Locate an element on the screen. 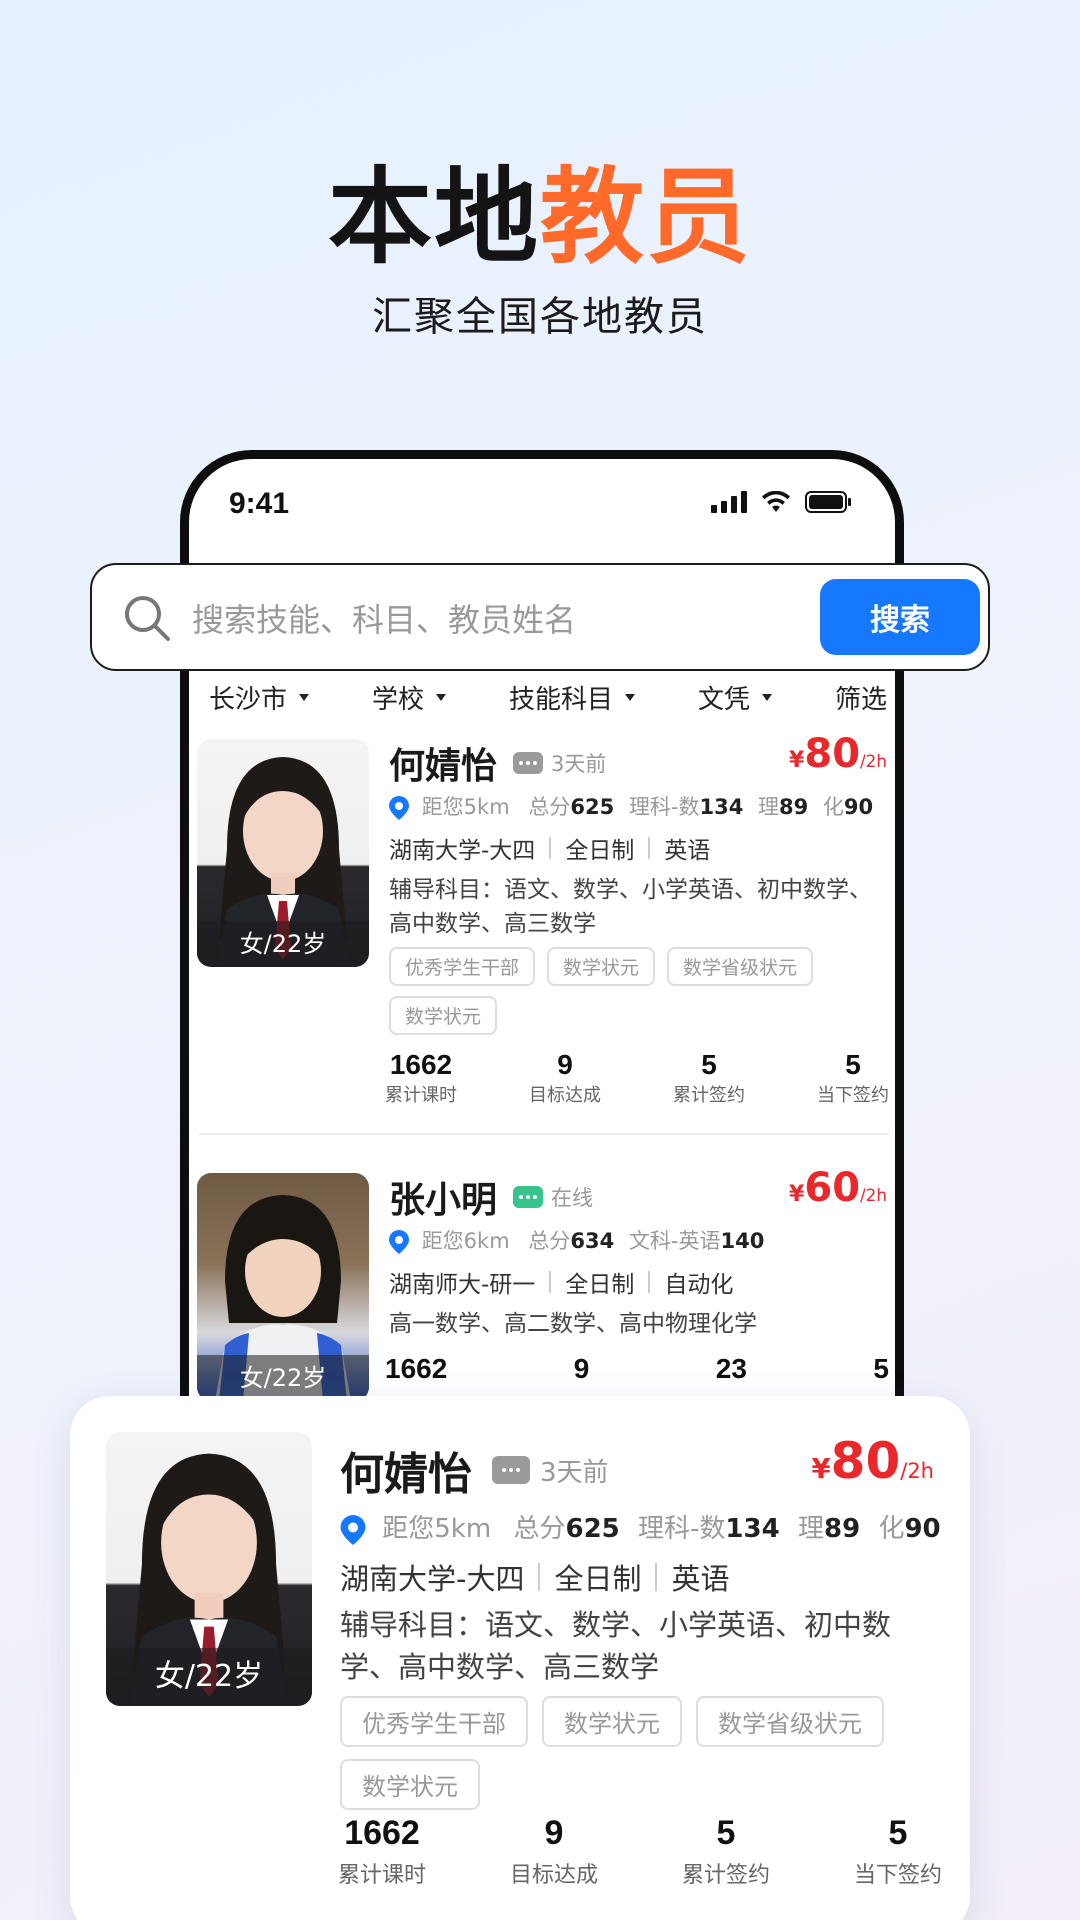 The width and height of the screenshot is (1080, 1920). hero-title-accent: 教员 is located at coordinates (646, 217).